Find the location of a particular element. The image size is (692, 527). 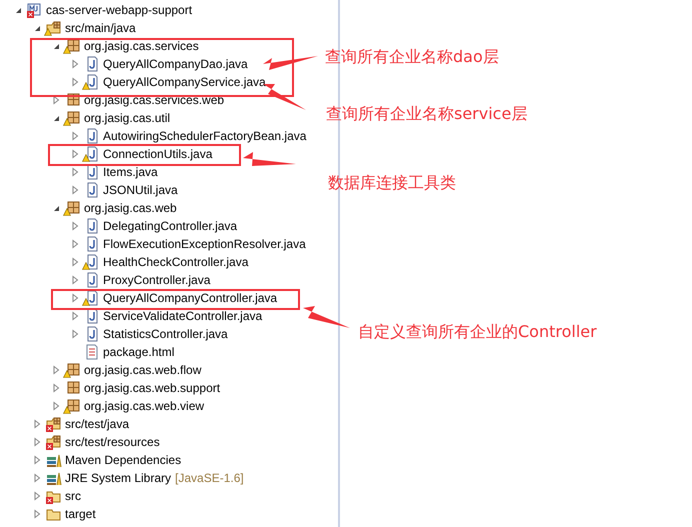

tree-item: DelegatingController.java is located at coordinates (170, 226).